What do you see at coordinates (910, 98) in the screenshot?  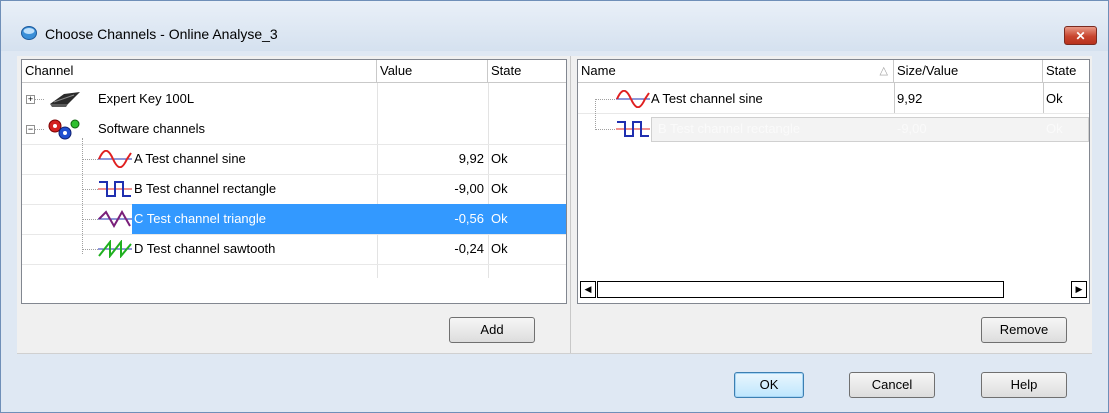 I see `selected-channel-value: 9,92` at bounding box center [910, 98].